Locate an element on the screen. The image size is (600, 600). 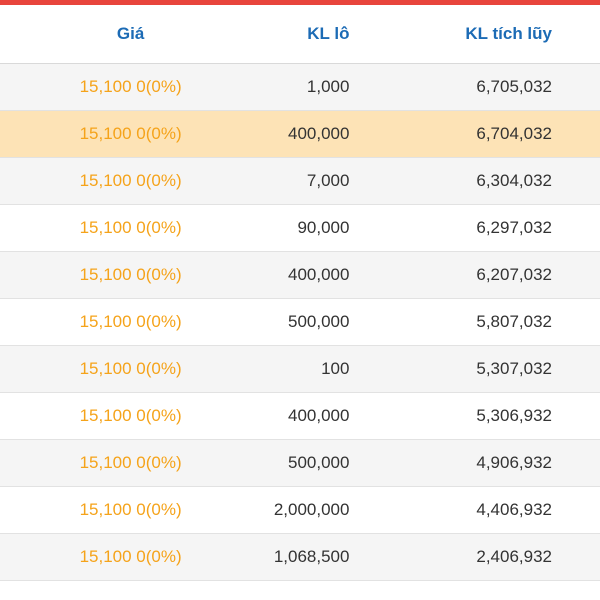
cell-cumulative-volume: 6,207,032 is located at coordinates (514, 274).